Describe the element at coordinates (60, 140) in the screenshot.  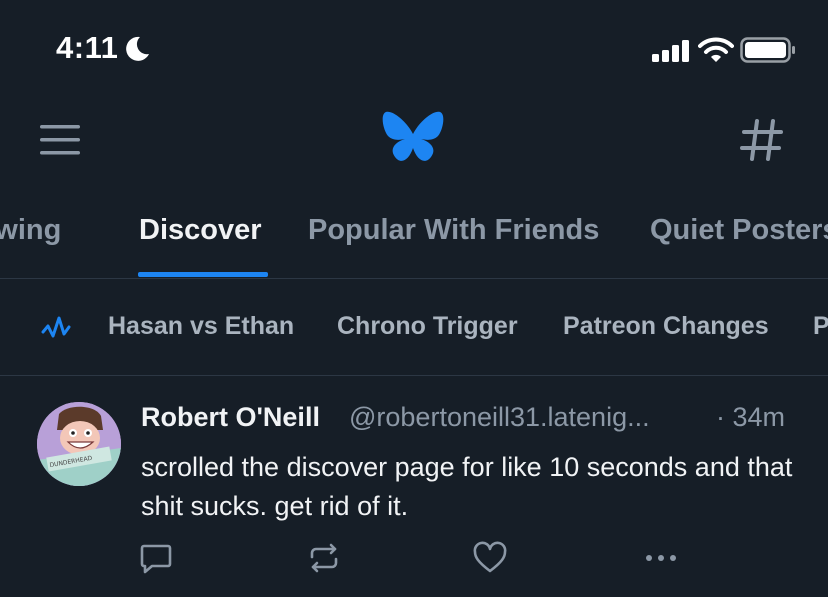
I see `hamburger-menu-icon` at that location.